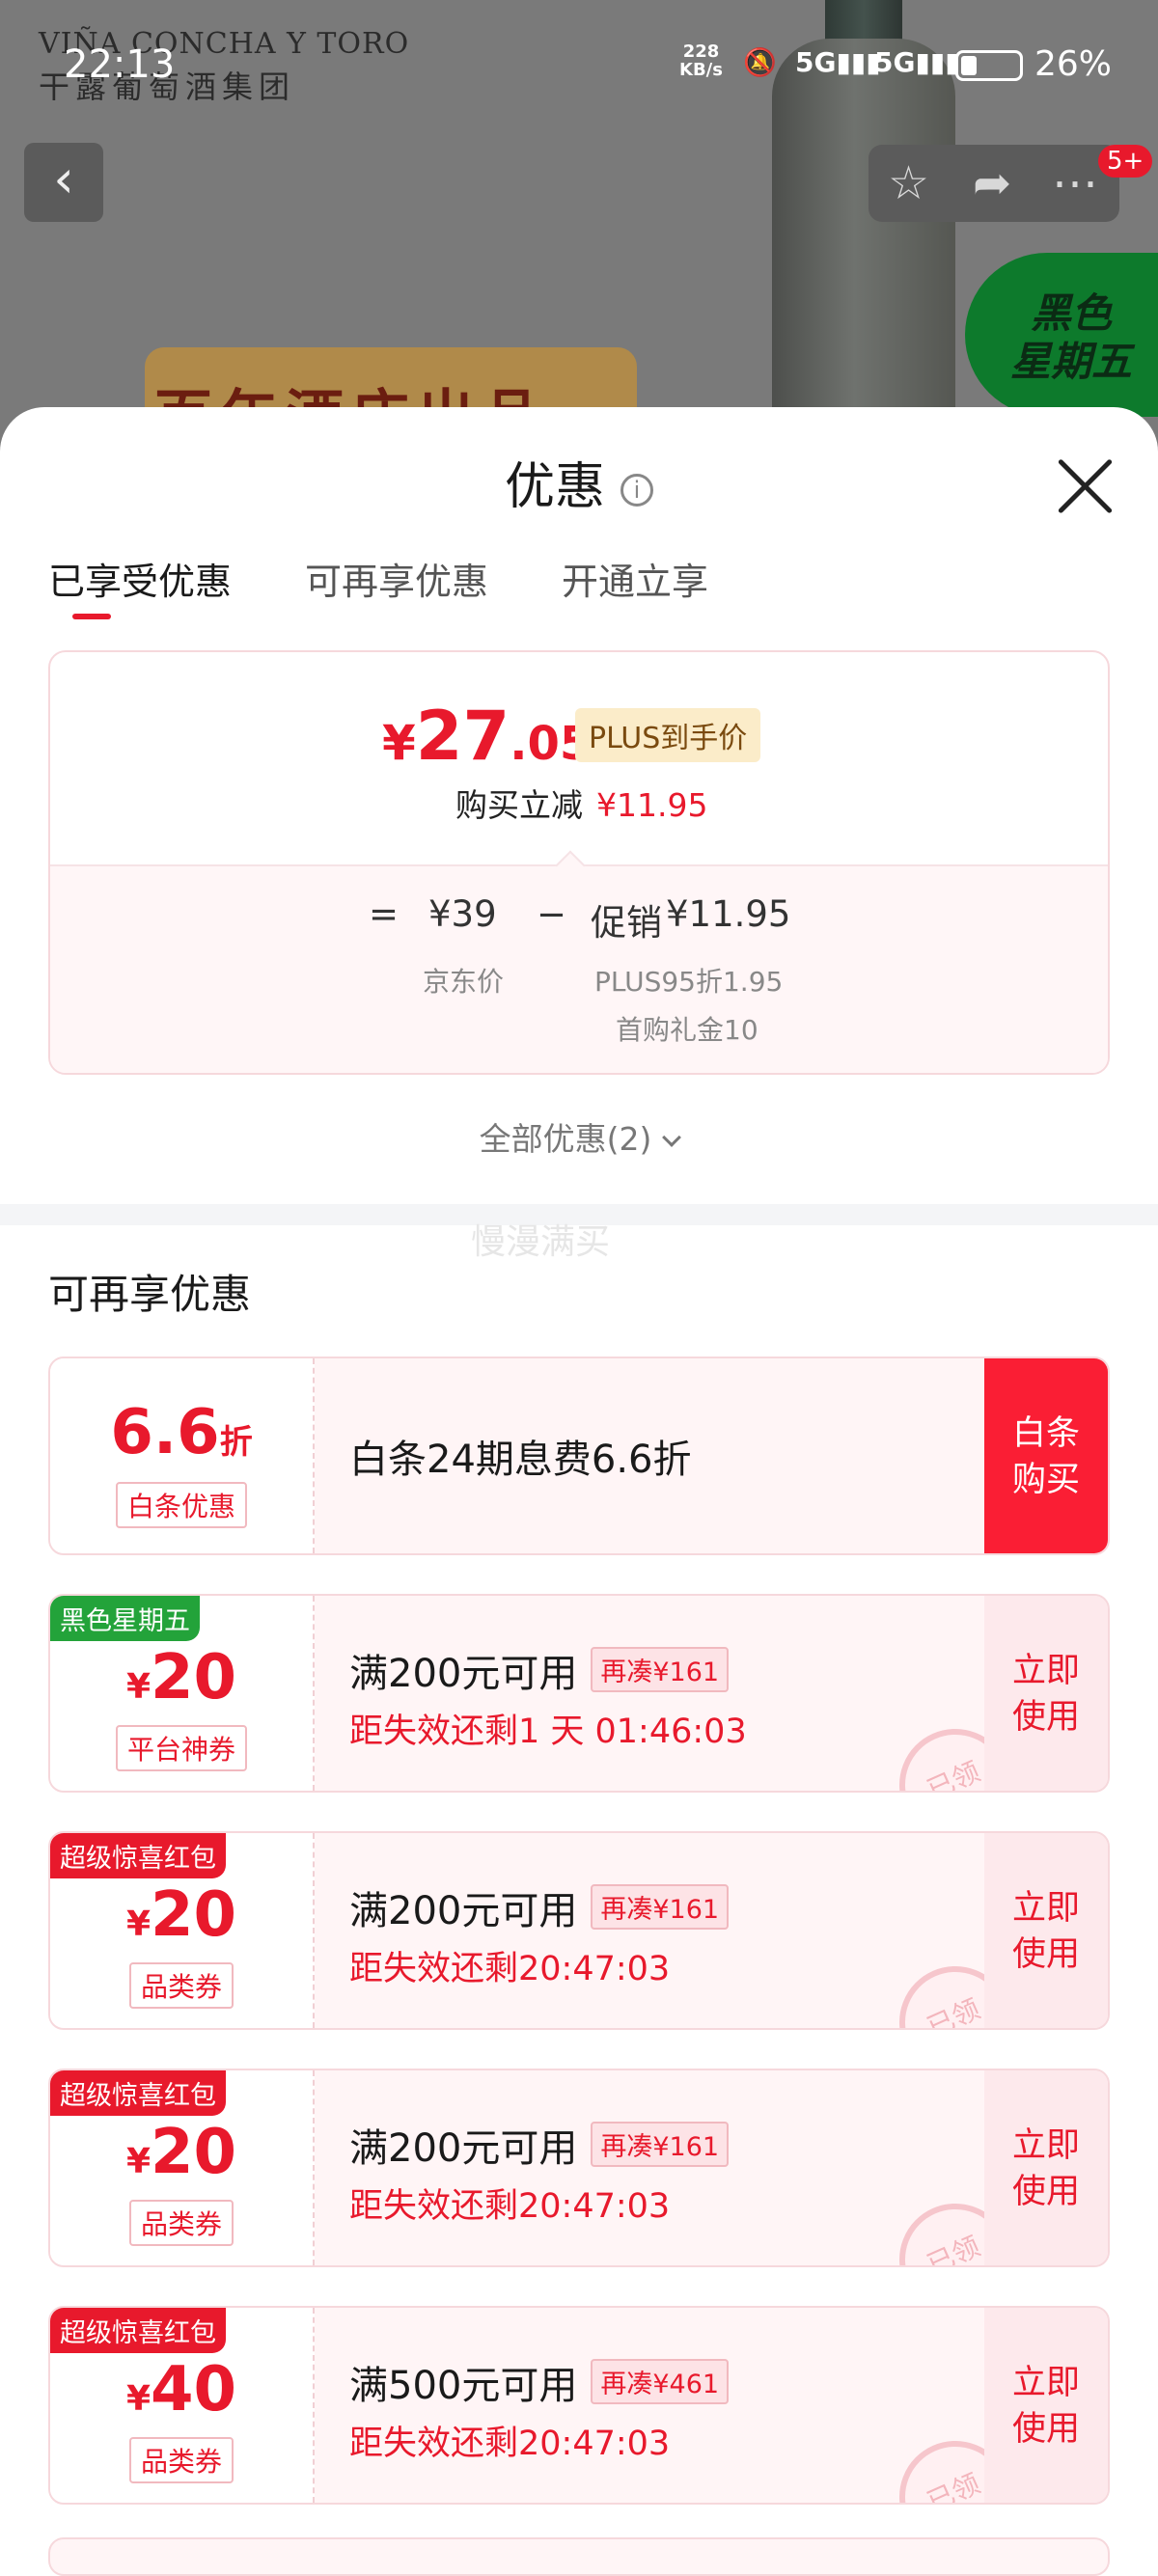 This screenshot has height=2576, width=1158. I want to click on watermark-text: 慢漫满买, so click(541, 1242).